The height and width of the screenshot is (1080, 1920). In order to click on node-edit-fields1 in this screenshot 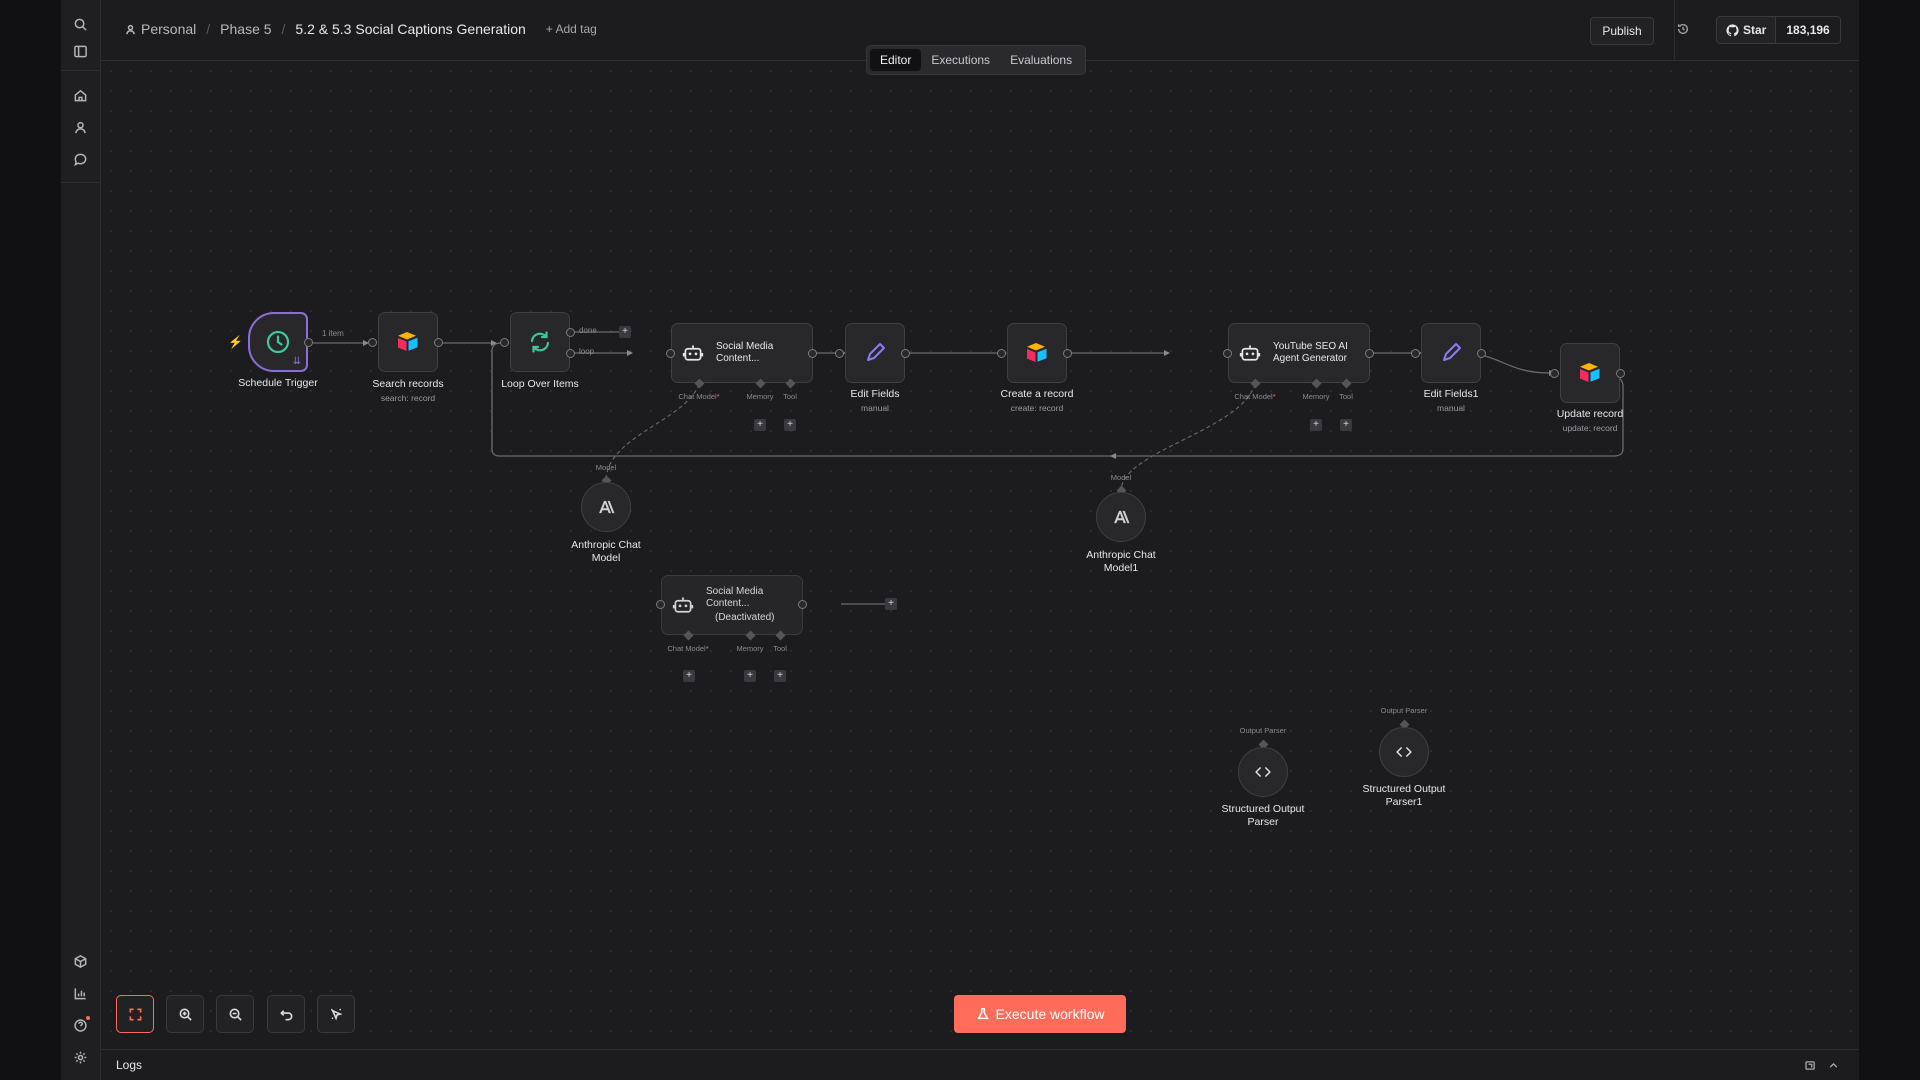, I will do `click(1451, 353)`.